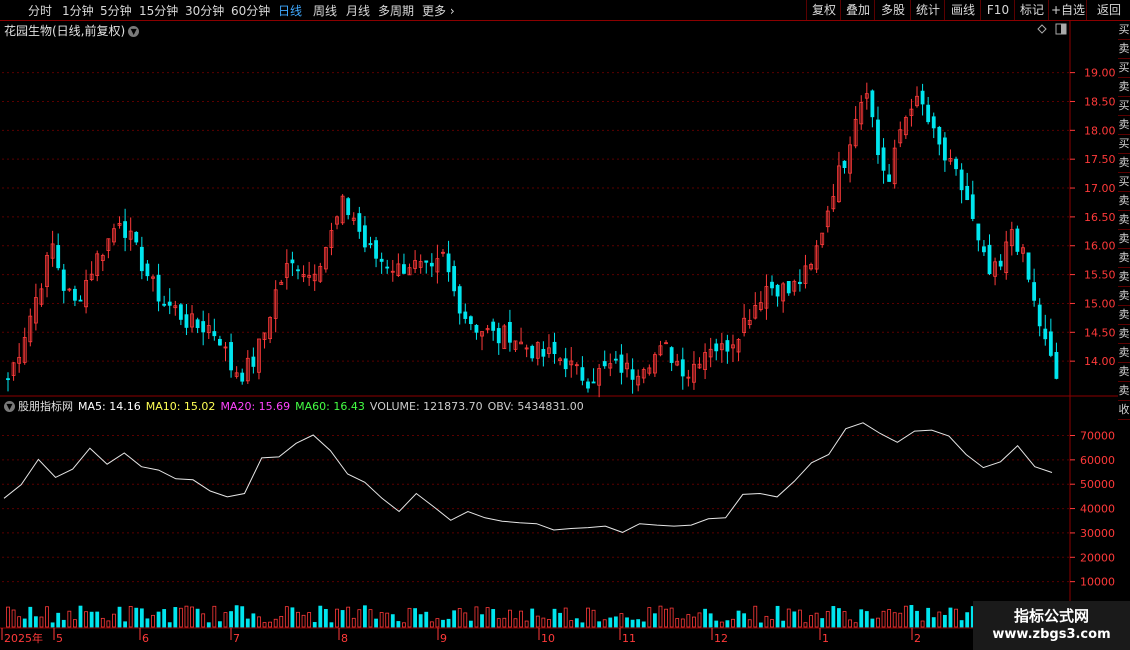  What do you see at coordinates (330, 406) in the screenshot?
I see `ma60-label: MA60: 16.43` at bounding box center [330, 406].